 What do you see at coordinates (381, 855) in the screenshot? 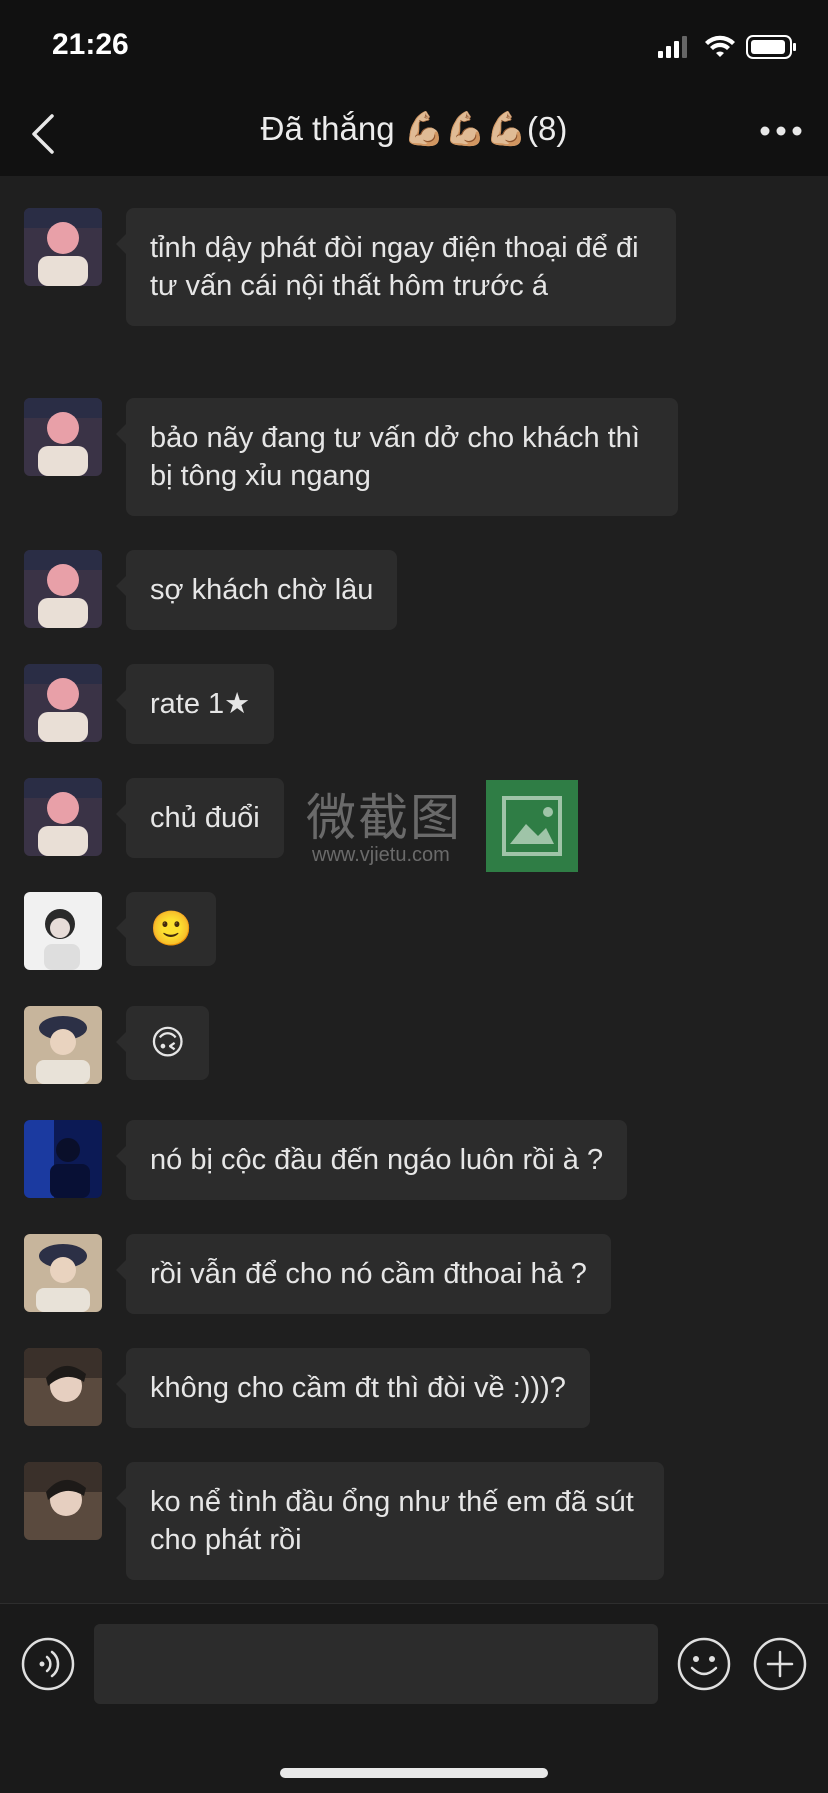
I see `watermark-url: www.vjietu.com` at bounding box center [381, 855].